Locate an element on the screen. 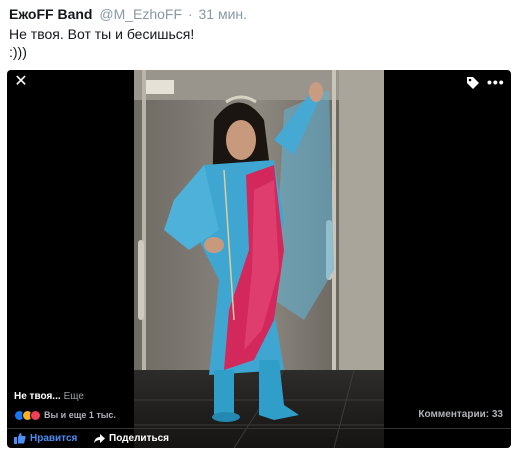 Image resolution: width=519 pixels, height=457 pixels. share-button: Поделиться is located at coordinates (131, 438).